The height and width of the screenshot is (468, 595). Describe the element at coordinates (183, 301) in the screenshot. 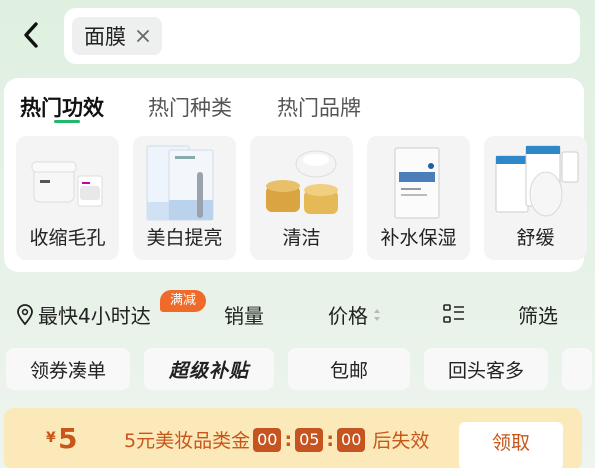

I see `promo-badge: 满减` at that location.